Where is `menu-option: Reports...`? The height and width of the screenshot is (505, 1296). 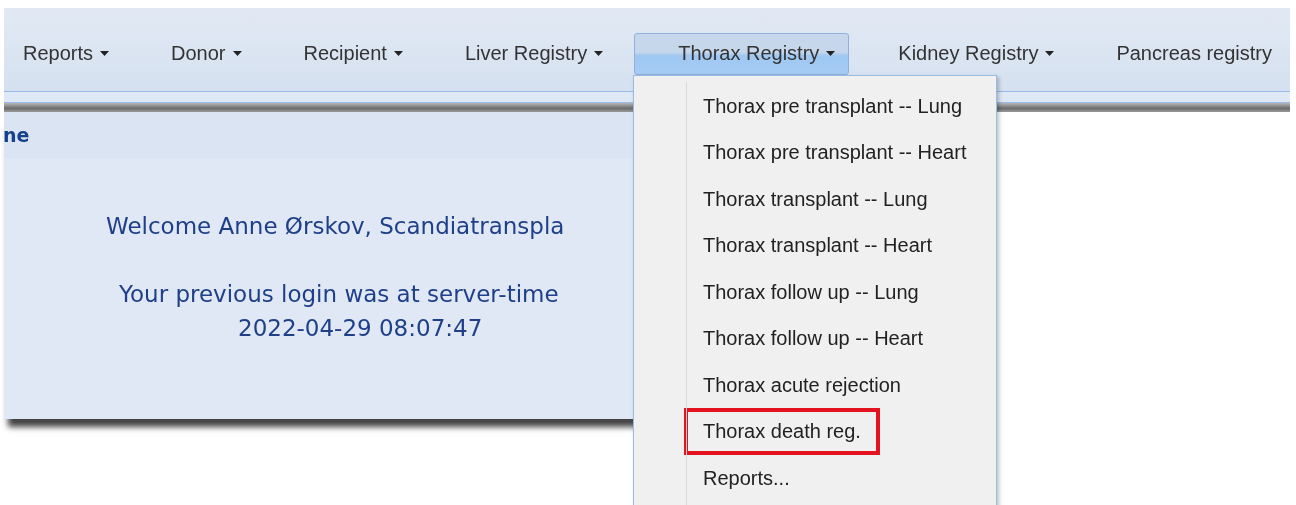 menu-option: Reports... is located at coordinates (746, 478).